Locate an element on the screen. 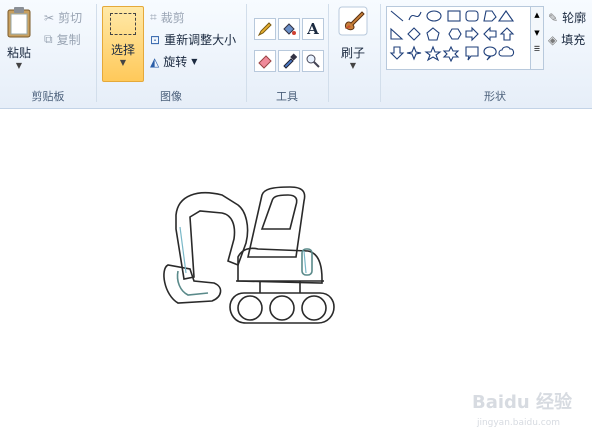  fill-bucket-icon: ◈ is located at coordinates (553, 39).